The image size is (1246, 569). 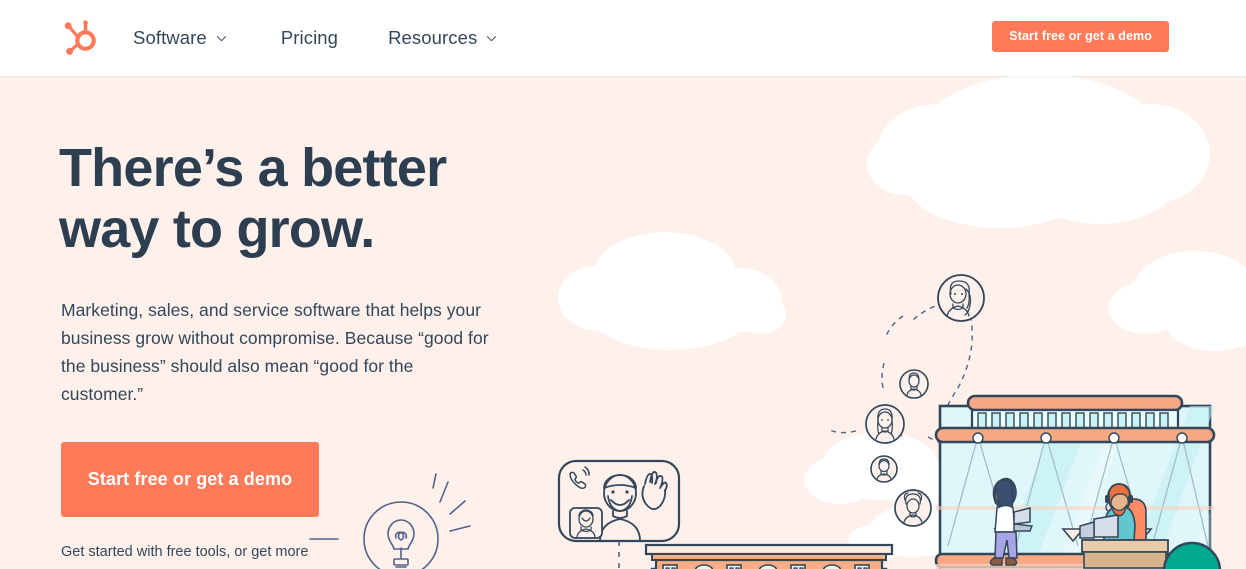 I want to click on classical-building, so click(x=769, y=556).